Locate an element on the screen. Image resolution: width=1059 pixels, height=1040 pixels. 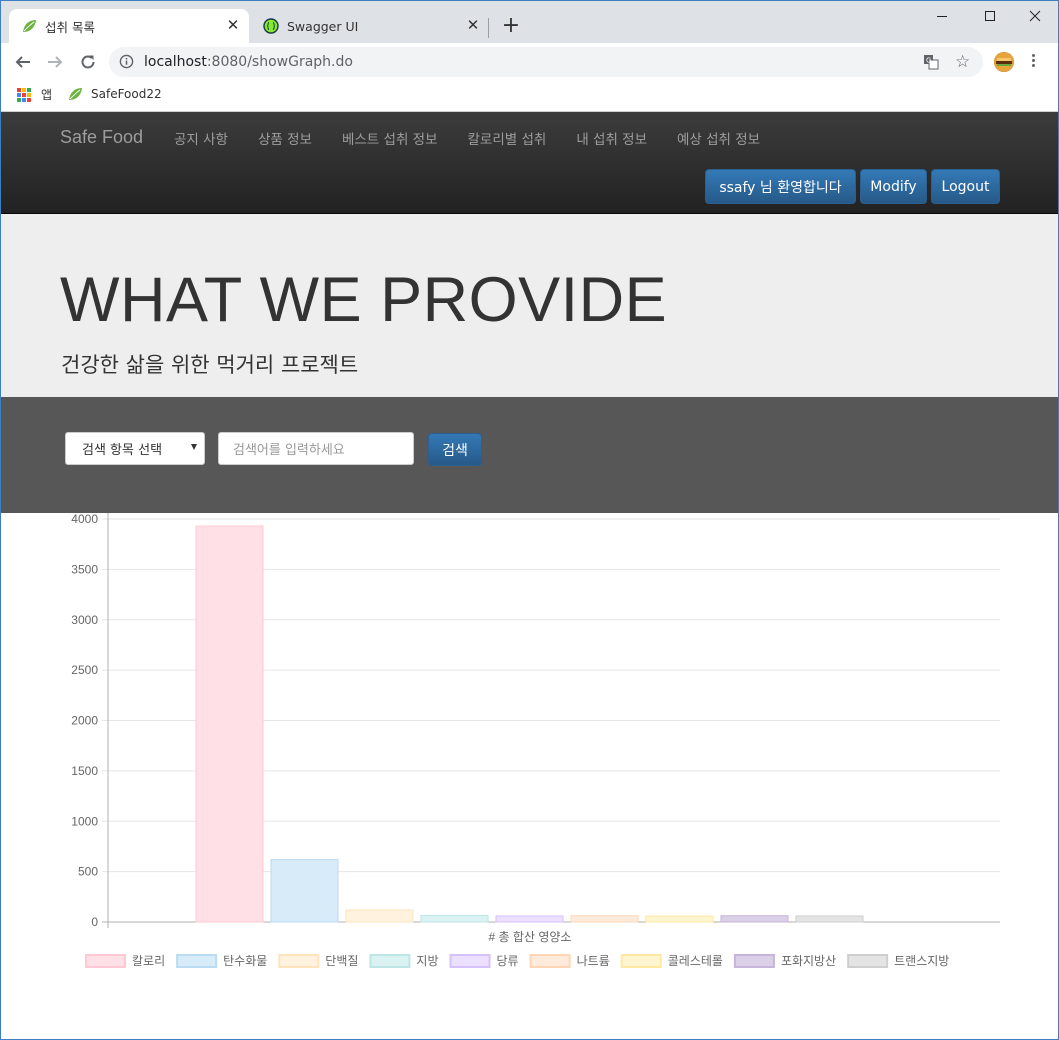
tab-strip: 섭취 목록 ✕ Swagger UI ✕ + is located at coordinates (529, 22).